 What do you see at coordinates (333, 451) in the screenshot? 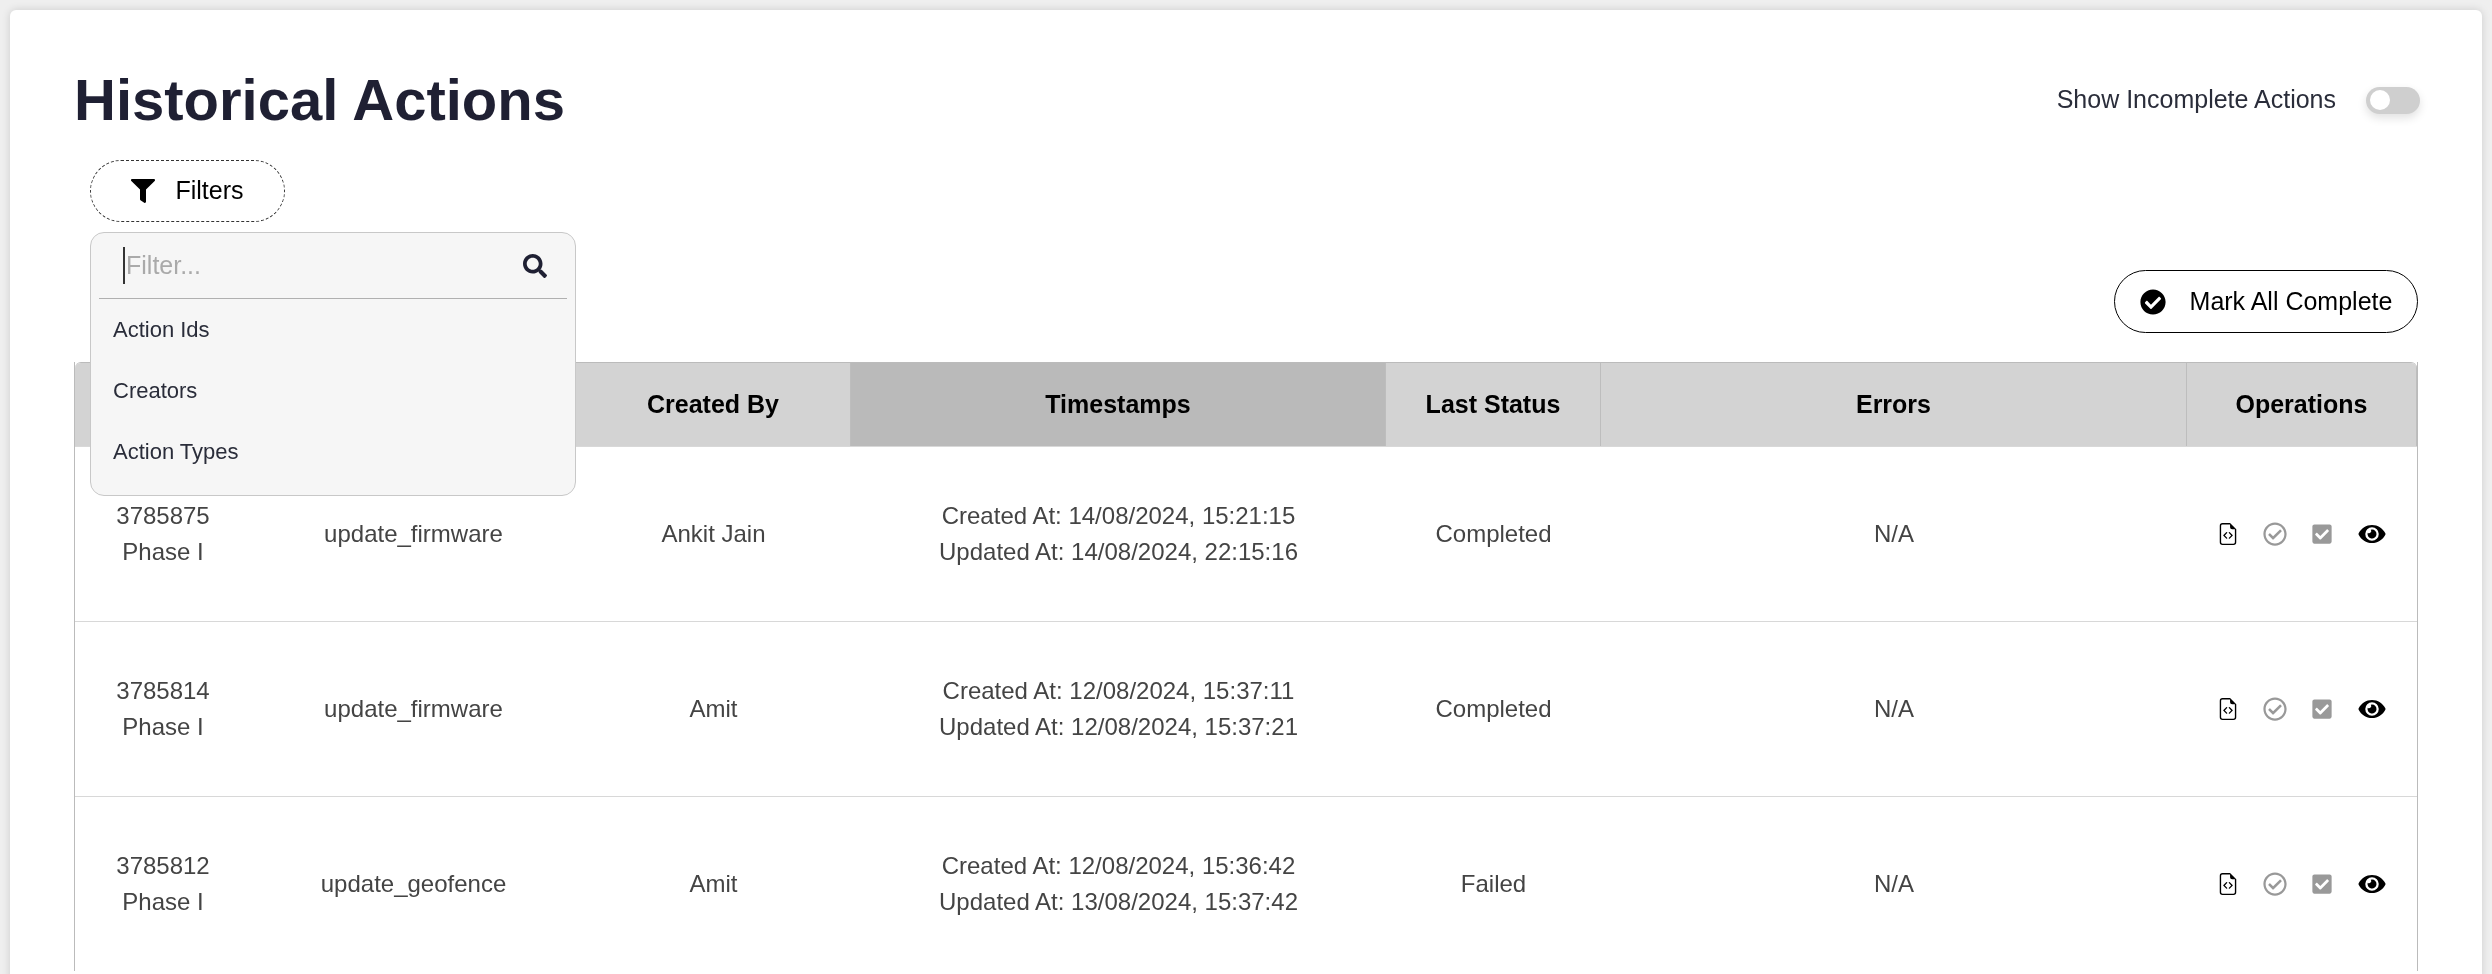
I see `filter-option: Action Types` at bounding box center [333, 451].